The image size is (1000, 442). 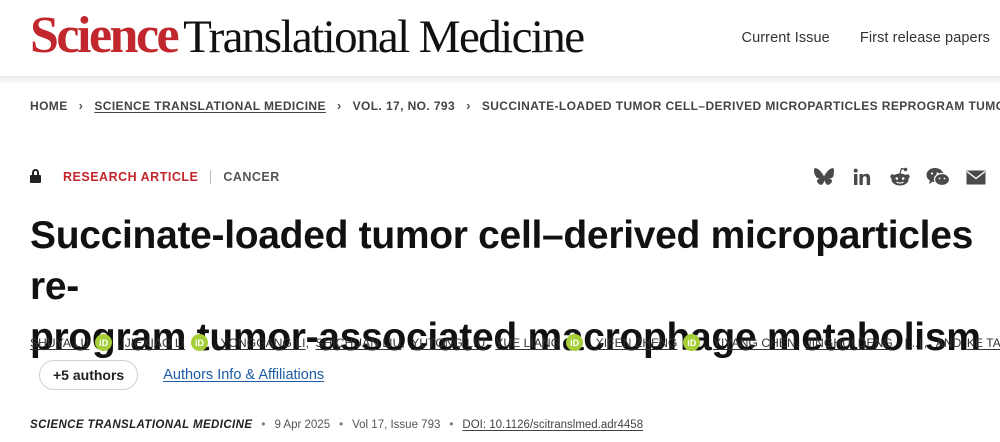 What do you see at coordinates (938, 177) in the screenshot?
I see `wechat-icon` at bounding box center [938, 177].